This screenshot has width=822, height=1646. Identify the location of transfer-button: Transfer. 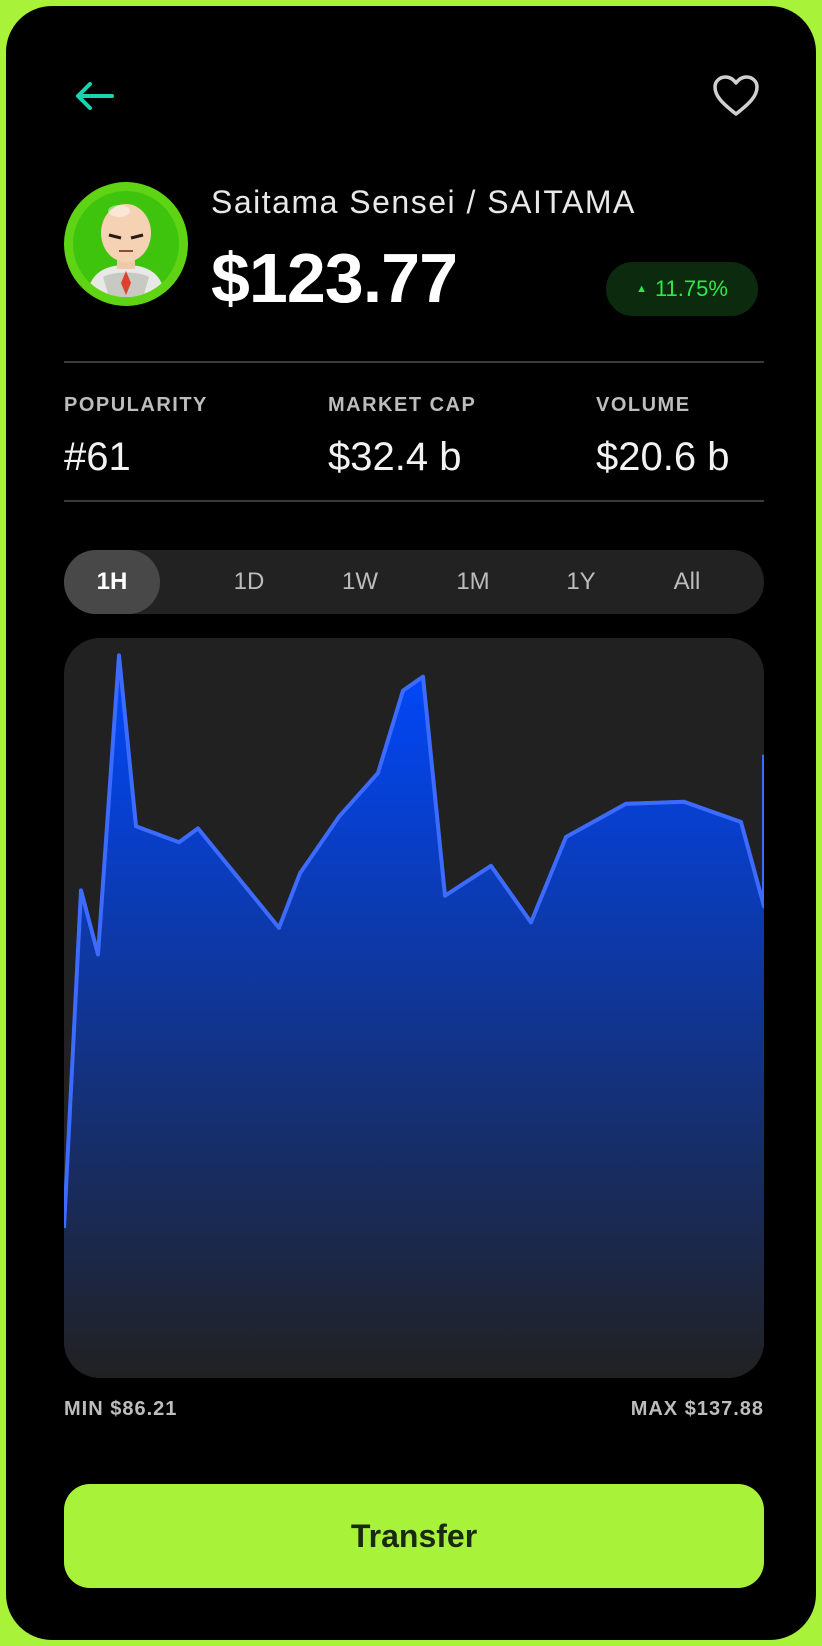
(414, 1536).